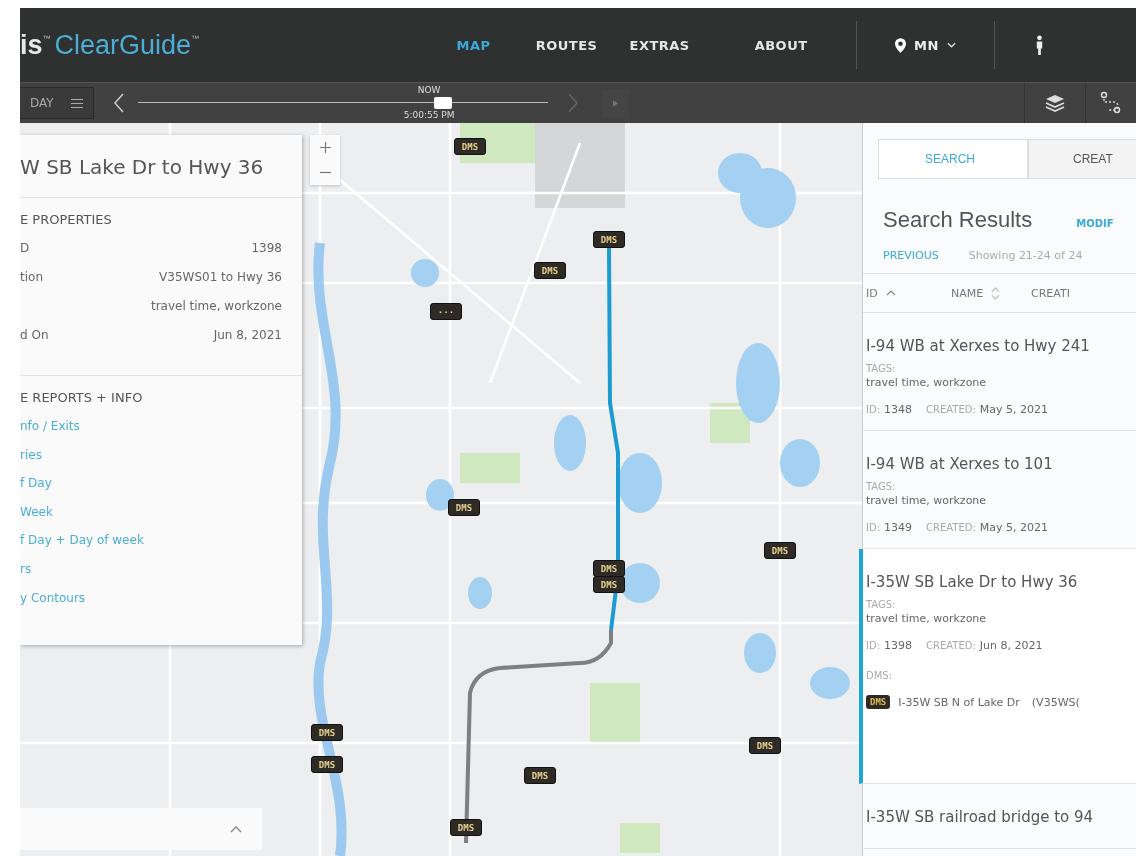  What do you see at coordinates (429, 114) in the screenshot?
I see `current-time: 5:00:55 PM` at bounding box center [429, 114].